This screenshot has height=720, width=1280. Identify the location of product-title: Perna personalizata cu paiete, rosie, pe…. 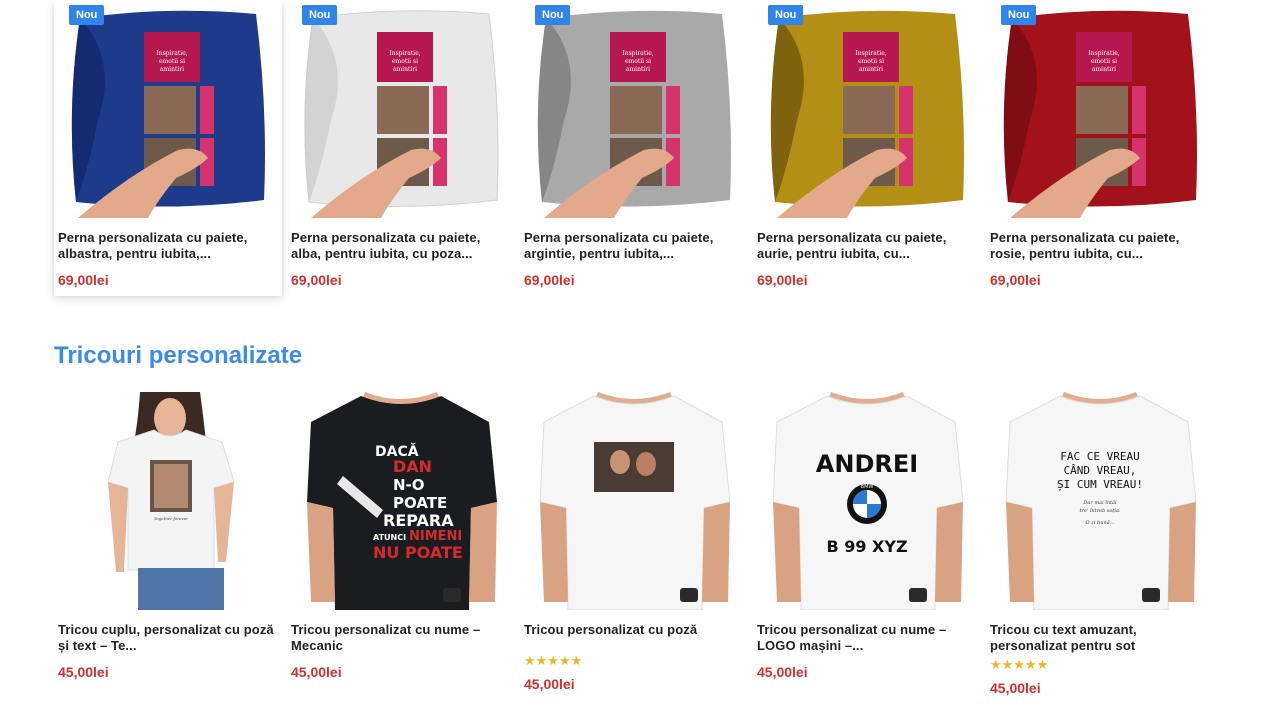
(1100, 246).